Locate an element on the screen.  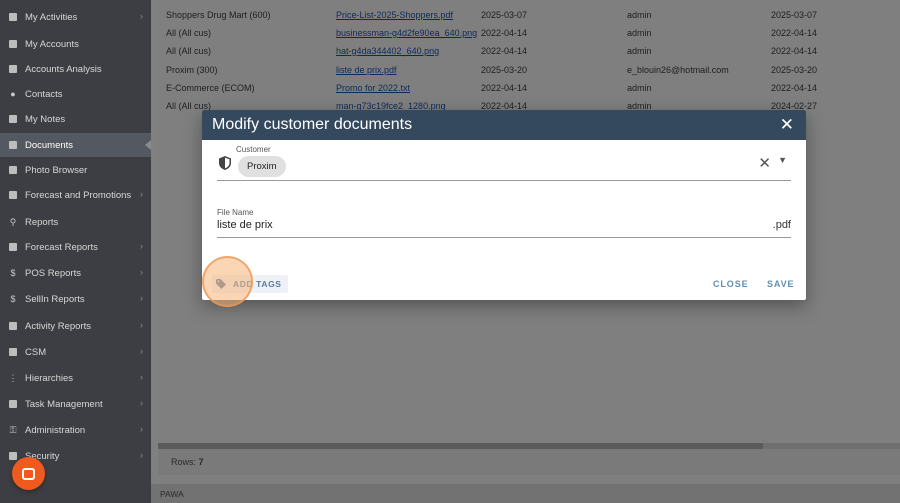
building-icon is located at coordinates (13, 44).